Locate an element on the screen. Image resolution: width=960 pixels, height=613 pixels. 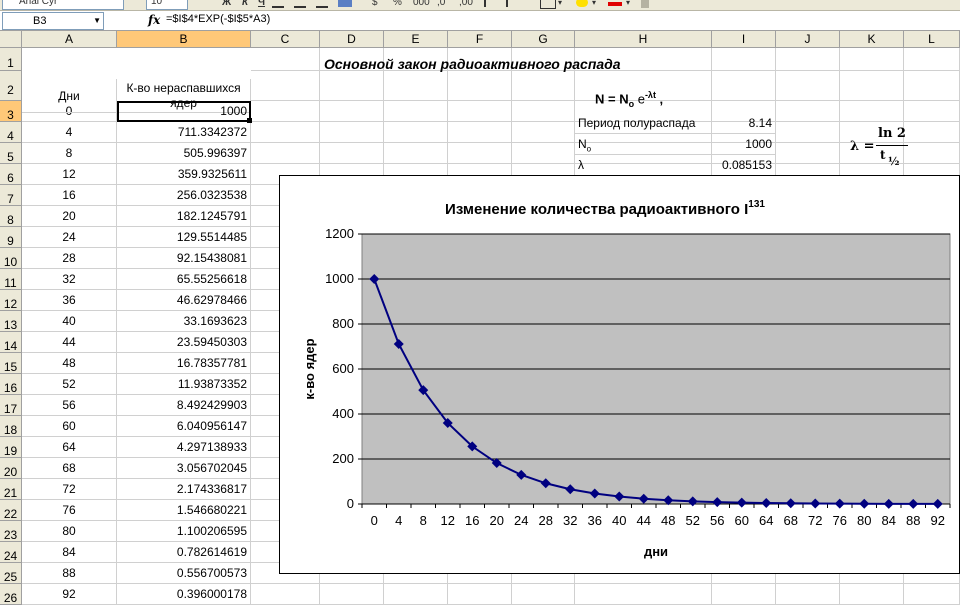
cell-b3: 1000 is located at coordinates (184, 111).